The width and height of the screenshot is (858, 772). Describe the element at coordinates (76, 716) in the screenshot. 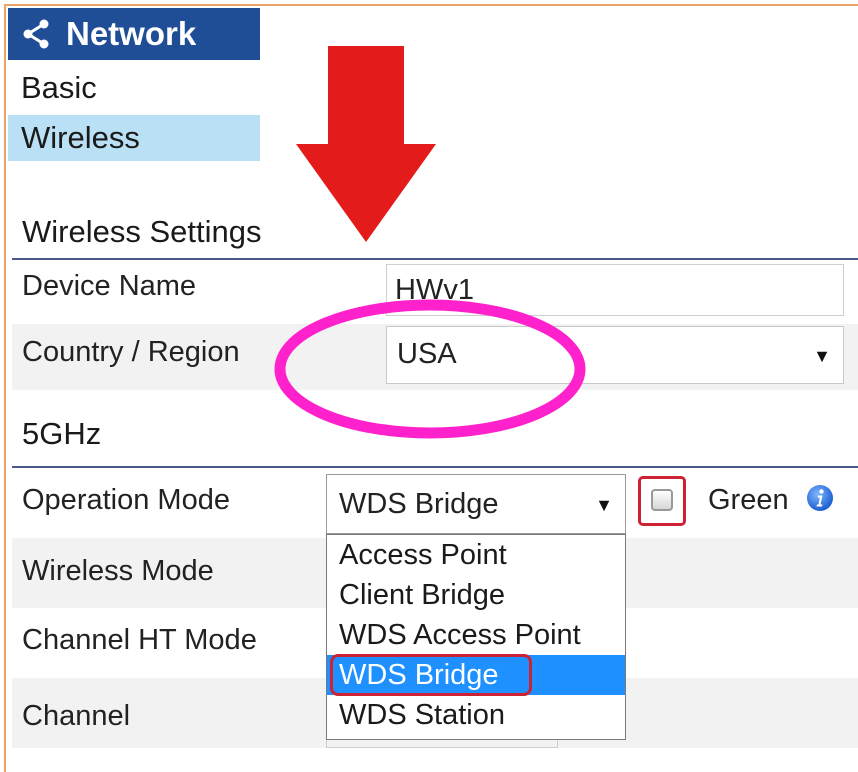

I see `channel-label: Channel` at that location.